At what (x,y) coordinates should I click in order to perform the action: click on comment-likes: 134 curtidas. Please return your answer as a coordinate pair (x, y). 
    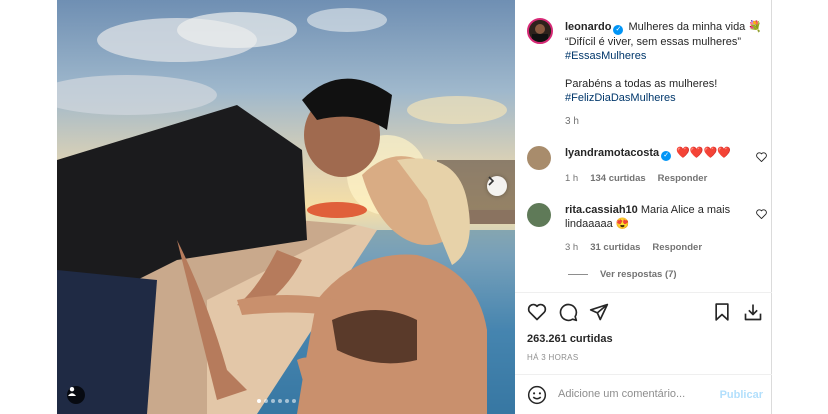
    Looking at the image, I should click on (617, 178).